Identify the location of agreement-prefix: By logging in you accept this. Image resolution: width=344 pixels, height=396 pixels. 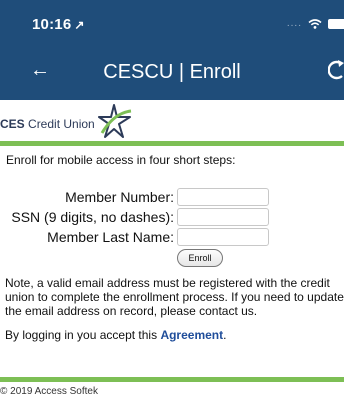
(83, 335).